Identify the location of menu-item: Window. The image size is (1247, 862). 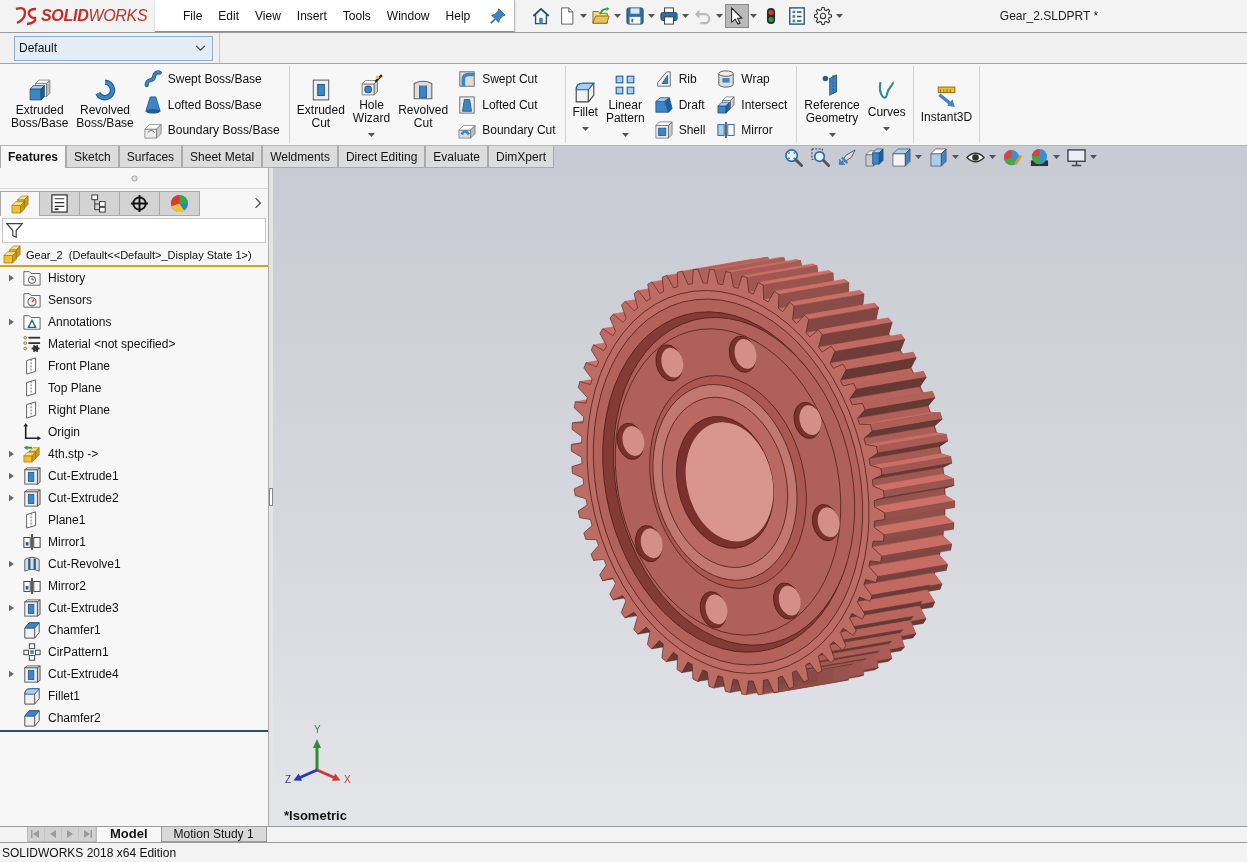
(408, 15).